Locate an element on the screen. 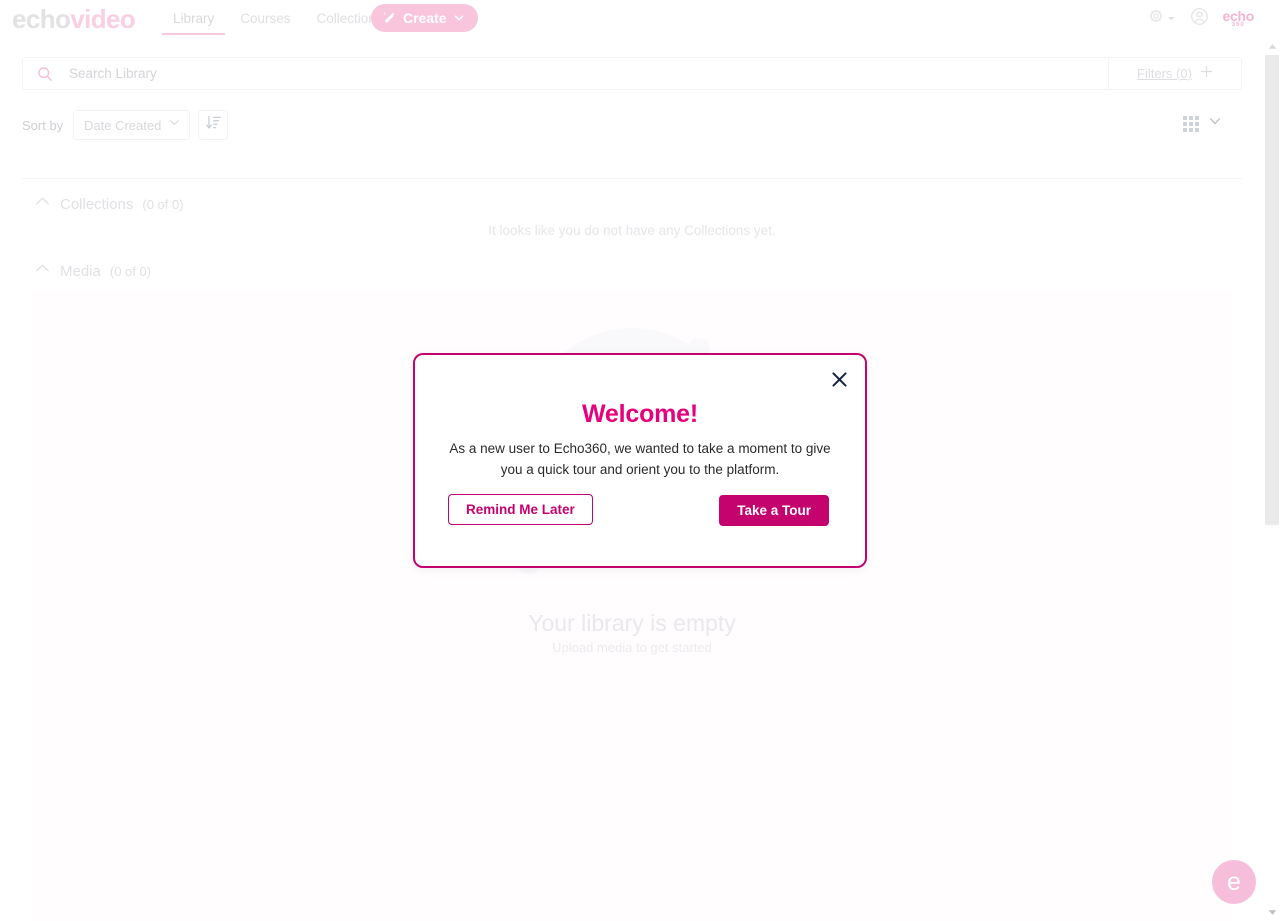 The width and height of the screenshot is (1280, 921). toolbar-divider is located at coordinates (632, 178).